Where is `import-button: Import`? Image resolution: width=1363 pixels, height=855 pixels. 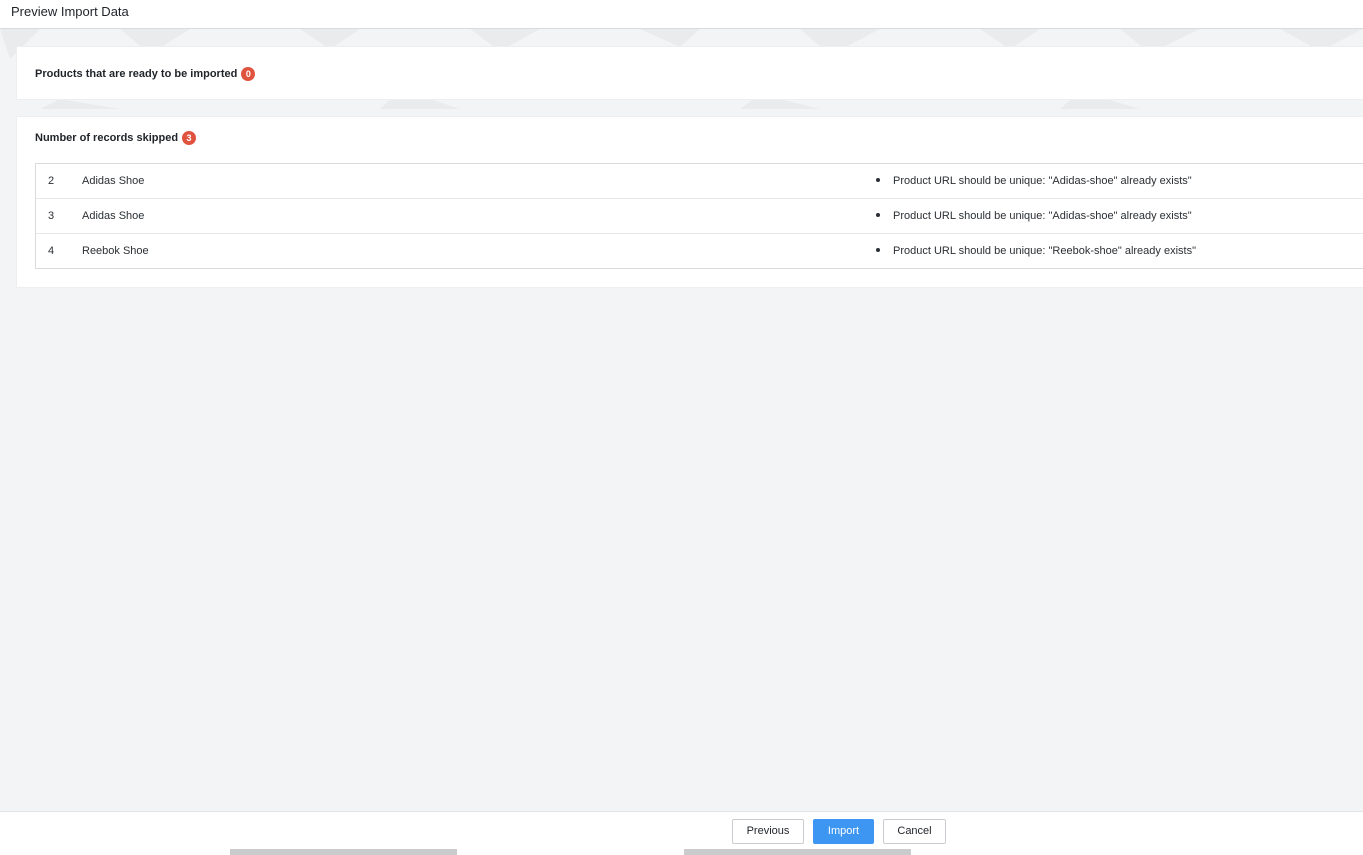 import-button: Import is located at coordinates (843, 831).